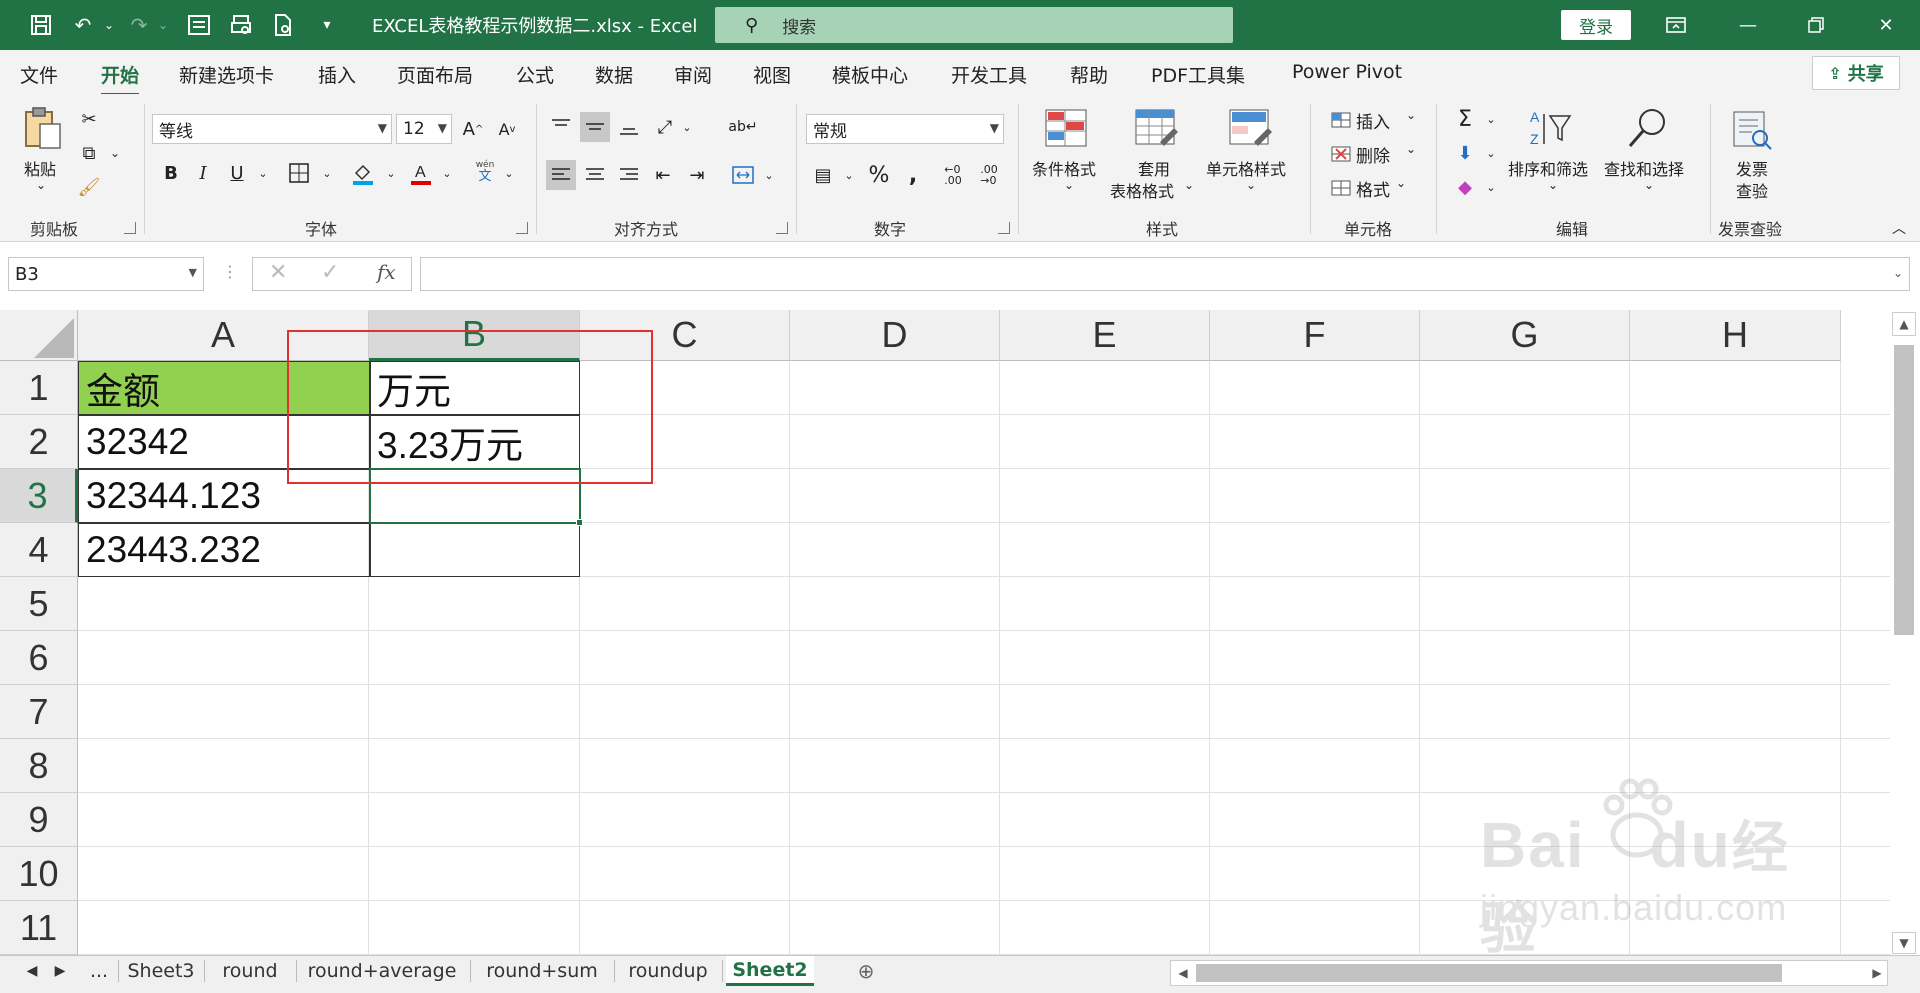  What do you see at coordinates (39, 712) in the screenshot?
I see `row-header-7: 7` at bounding box center [39, 712].